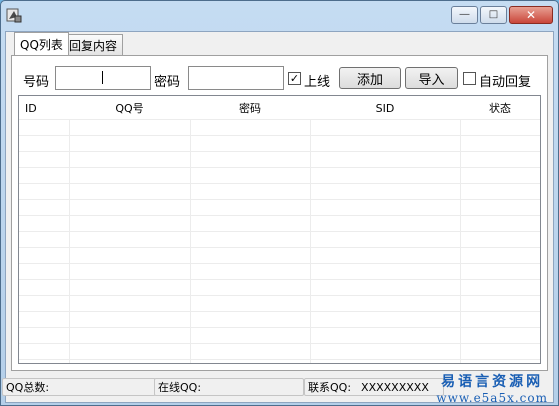 The image size is (559, 406). I want to click on password-label: 密码, so click(167, 82).